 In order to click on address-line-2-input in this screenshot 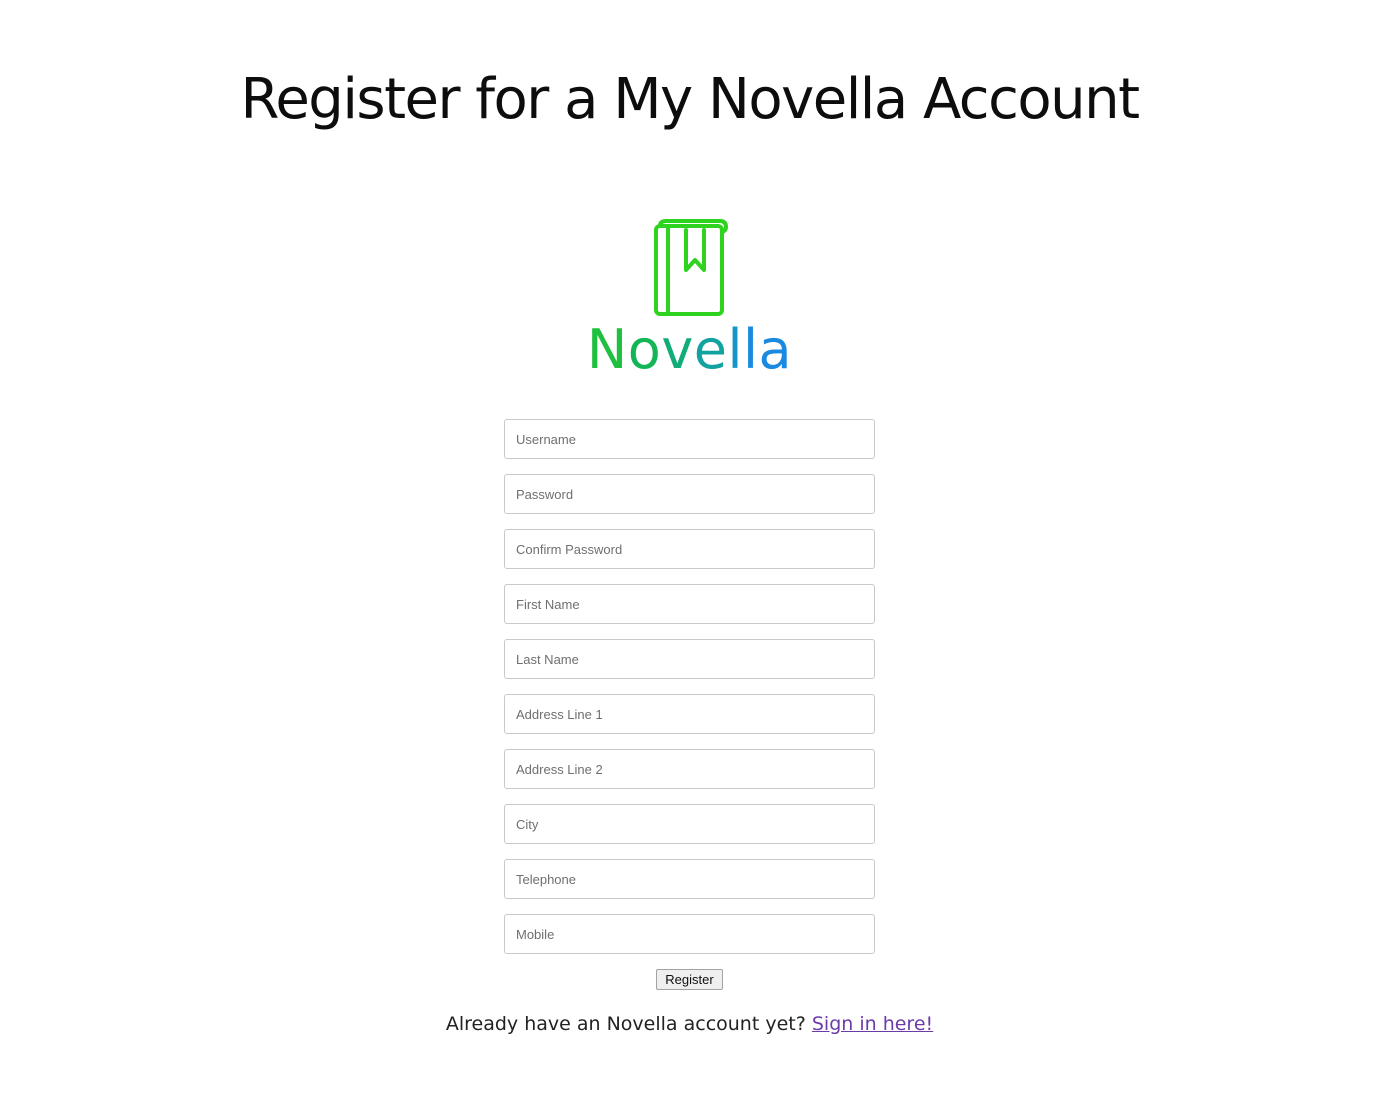, I will do `click(689, 769)`.